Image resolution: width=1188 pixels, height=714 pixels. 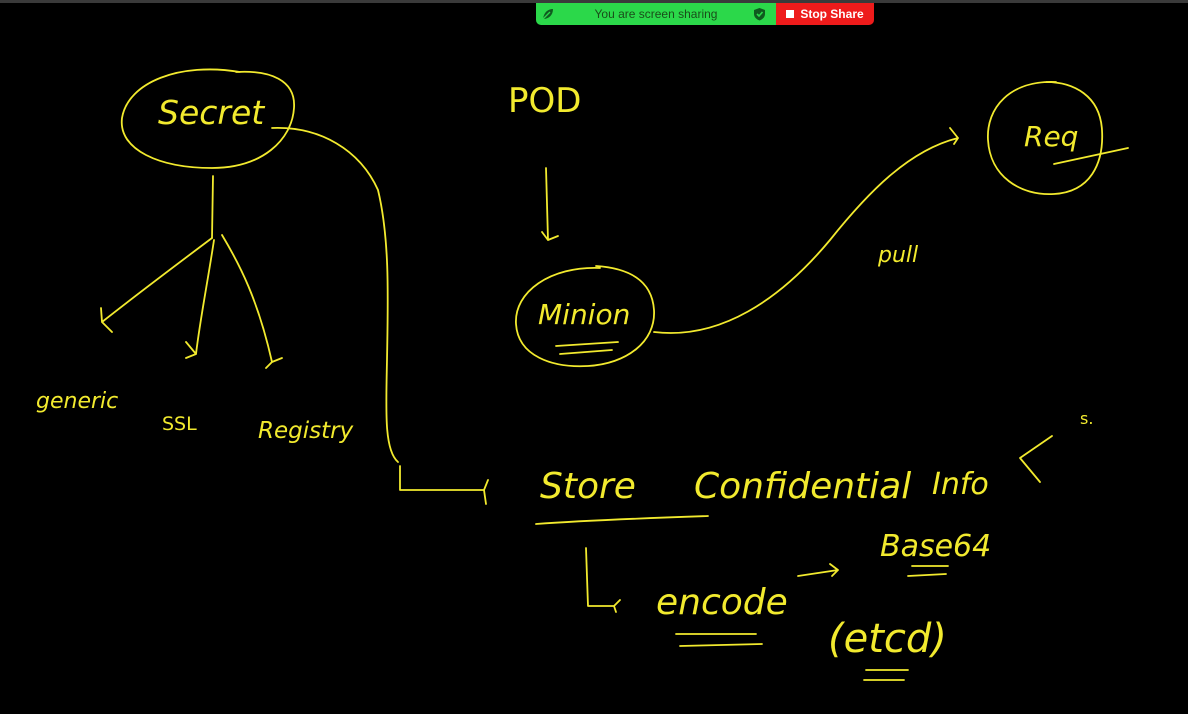 I want to click on etcd-underline, so click(x=886, y=675).